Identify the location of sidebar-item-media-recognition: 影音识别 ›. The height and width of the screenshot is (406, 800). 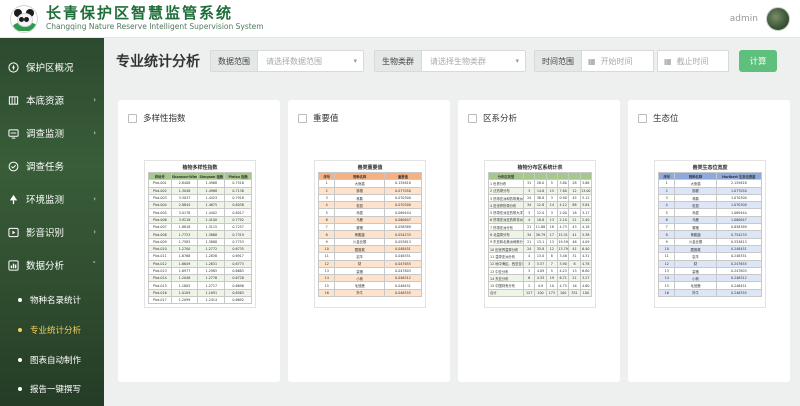
(52, 232).